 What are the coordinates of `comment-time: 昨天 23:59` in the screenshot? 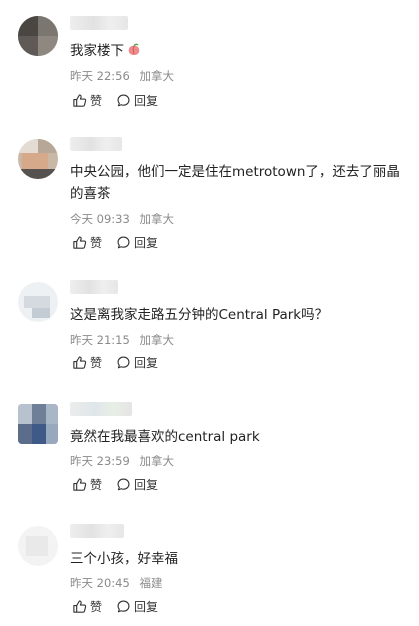 It's located at (100, 461).